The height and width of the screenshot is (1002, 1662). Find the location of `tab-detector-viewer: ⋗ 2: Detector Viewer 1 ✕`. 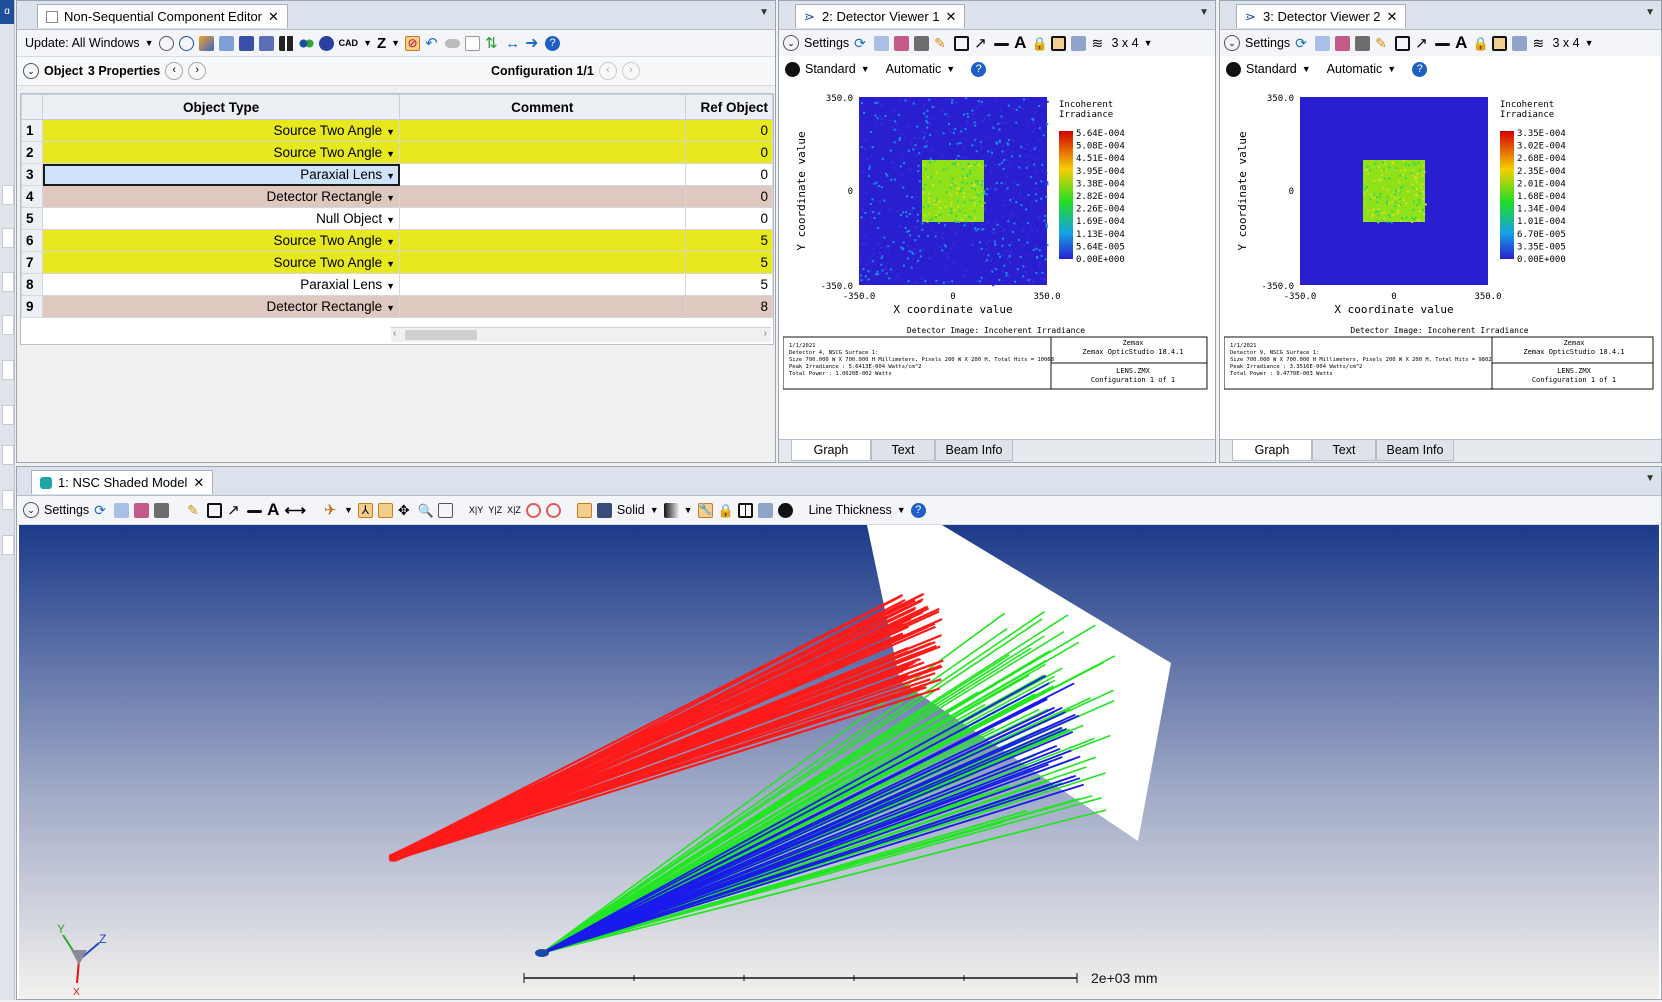

tab-detector-viewer: ⋗ 2: Detector Viewer 1 ✕ is located at coordinates (880, 16).